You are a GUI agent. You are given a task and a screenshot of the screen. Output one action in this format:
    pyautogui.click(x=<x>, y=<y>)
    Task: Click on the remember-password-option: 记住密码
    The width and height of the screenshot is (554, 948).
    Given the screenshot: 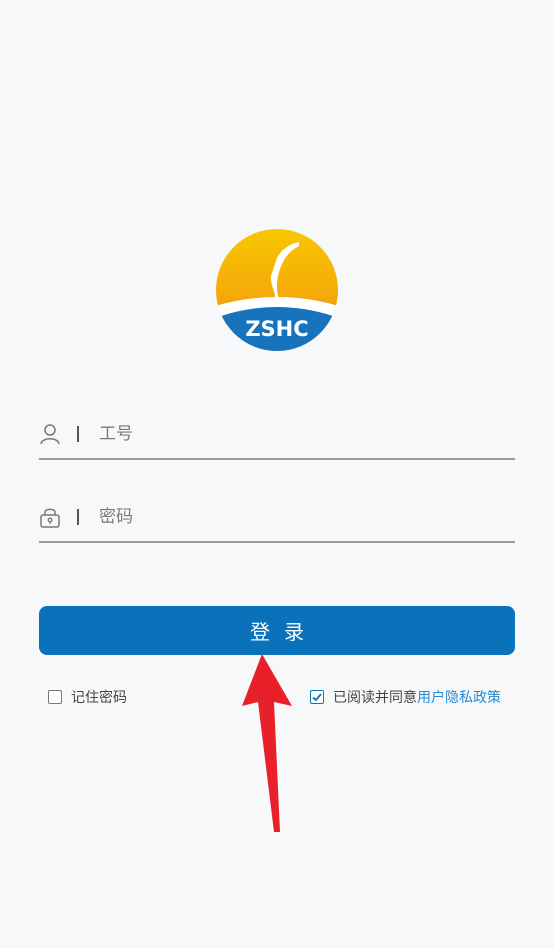 What is the action you would take?
    pyautogui.click(x=87, y=697)
    